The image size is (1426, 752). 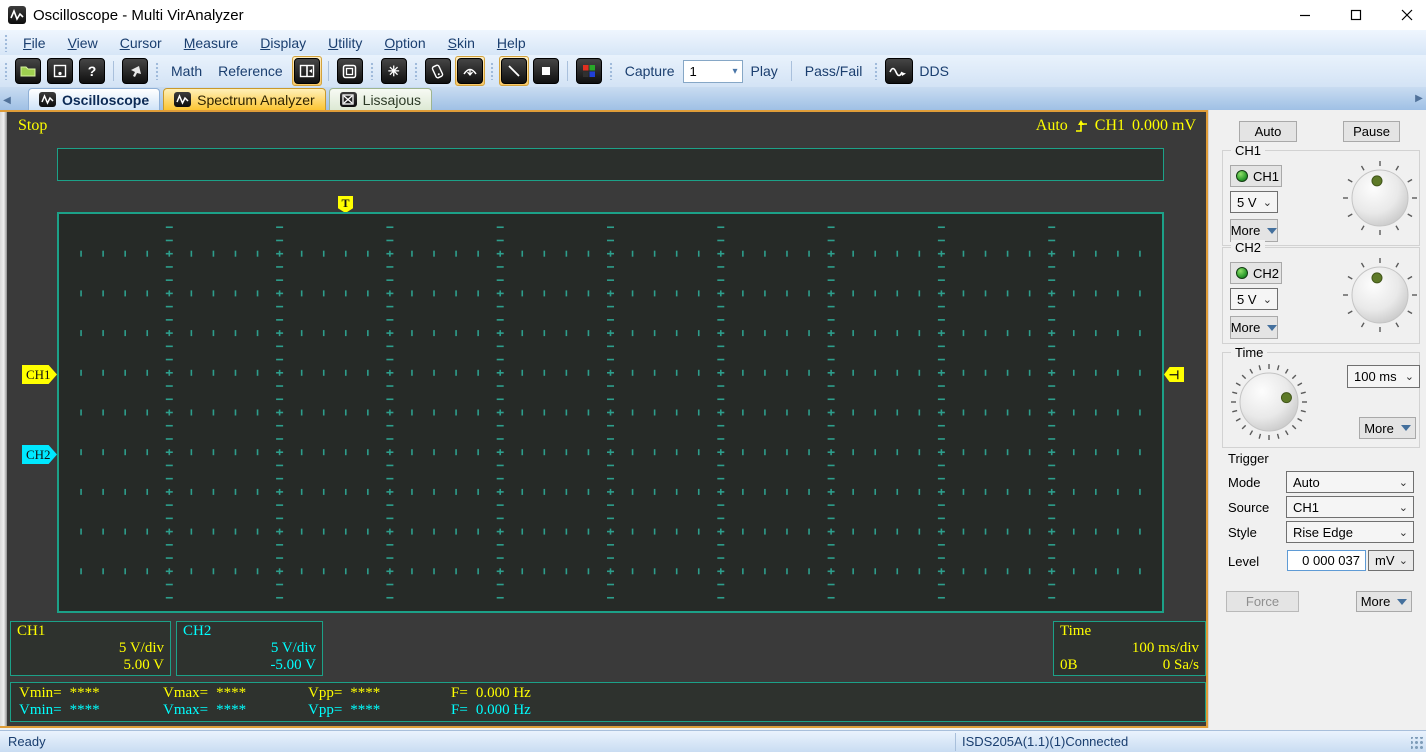 I want to click on ch1-scale-select: 5 V ⌄, so click(x=1254, y=202).